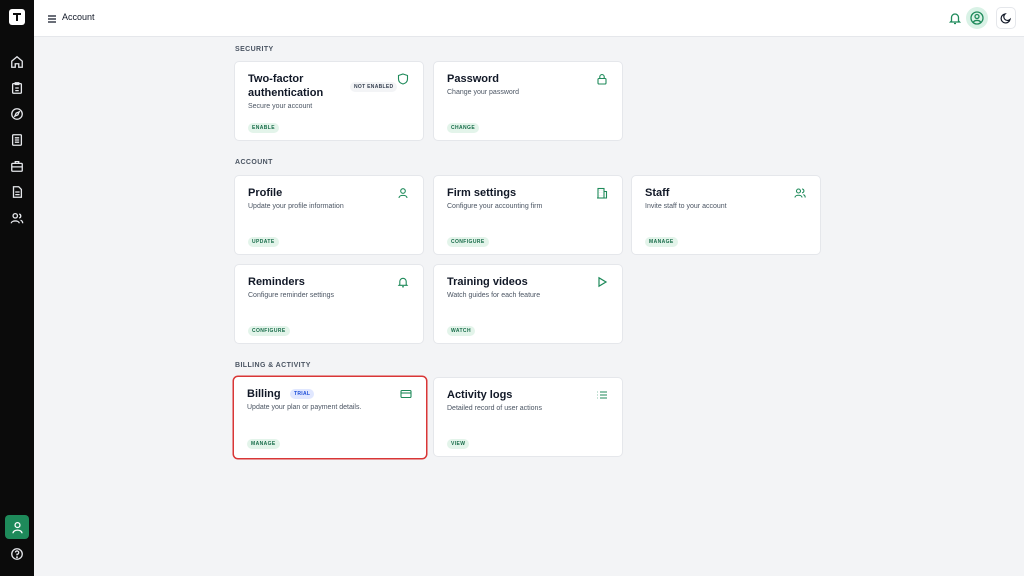 This screenshot has width=1024, height=576. I want to click on bell-icon, so click(403, 281).